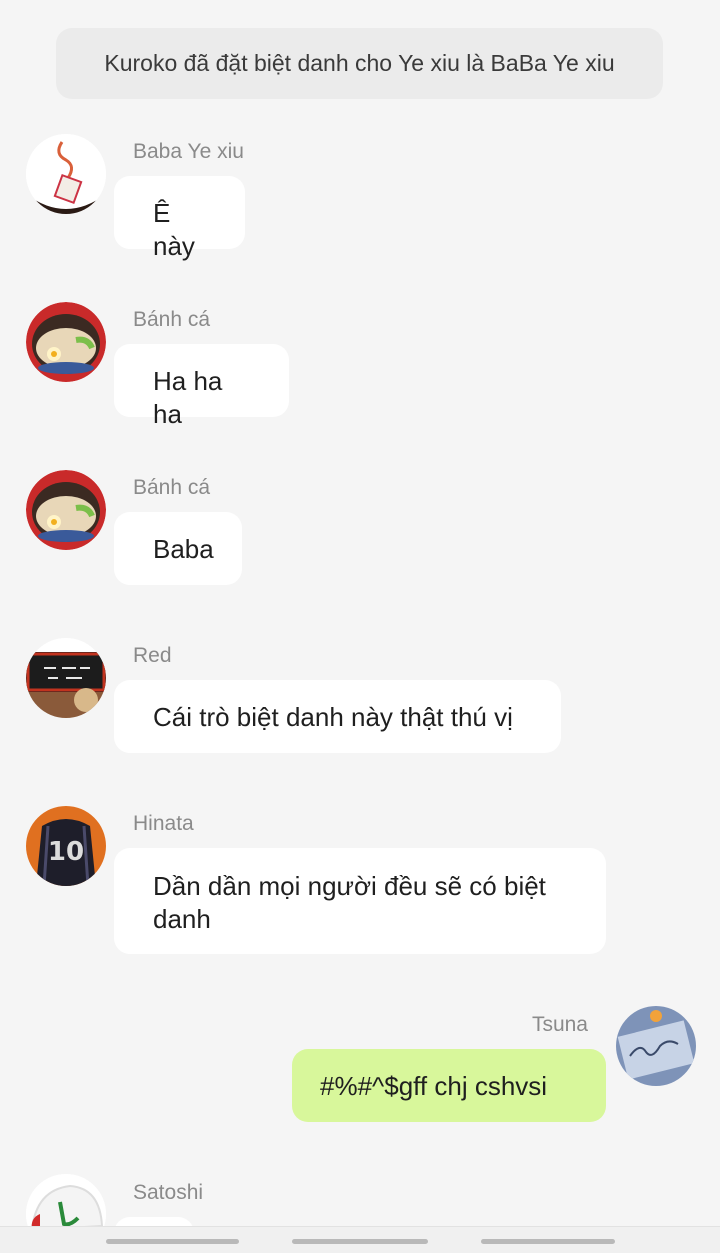 Image resolution: width=720 pixels, height=1253 pixels. Describe the element at coordinates (548, 1241) in the screenshot. I see `back-icon` at that location.